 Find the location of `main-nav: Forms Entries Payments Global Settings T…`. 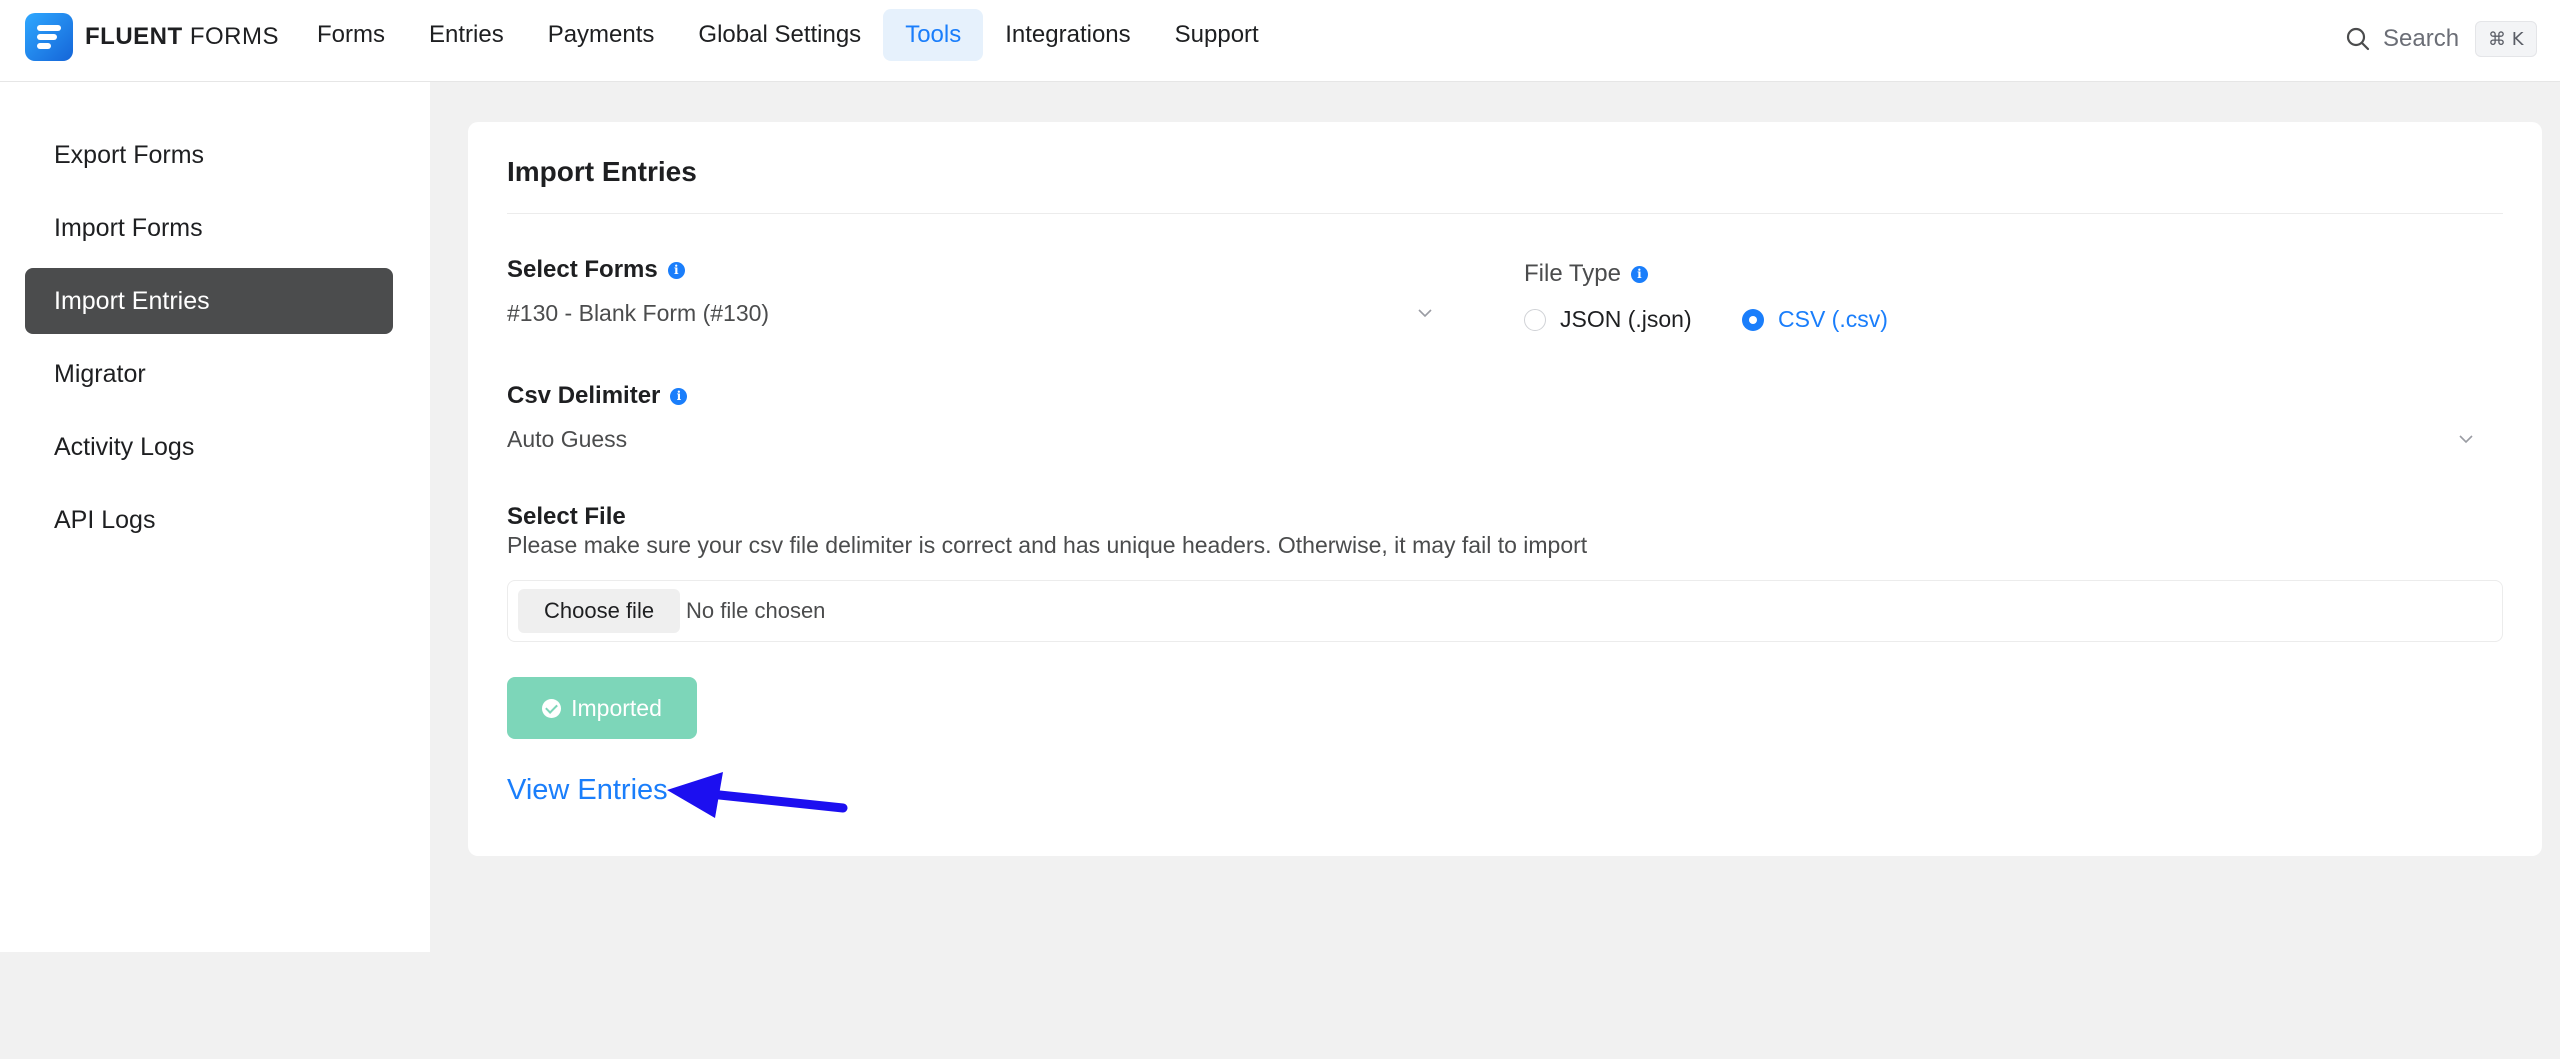

main-nav: Forms Entries Payments Global Settings T… is located at coordinates (788, 35).